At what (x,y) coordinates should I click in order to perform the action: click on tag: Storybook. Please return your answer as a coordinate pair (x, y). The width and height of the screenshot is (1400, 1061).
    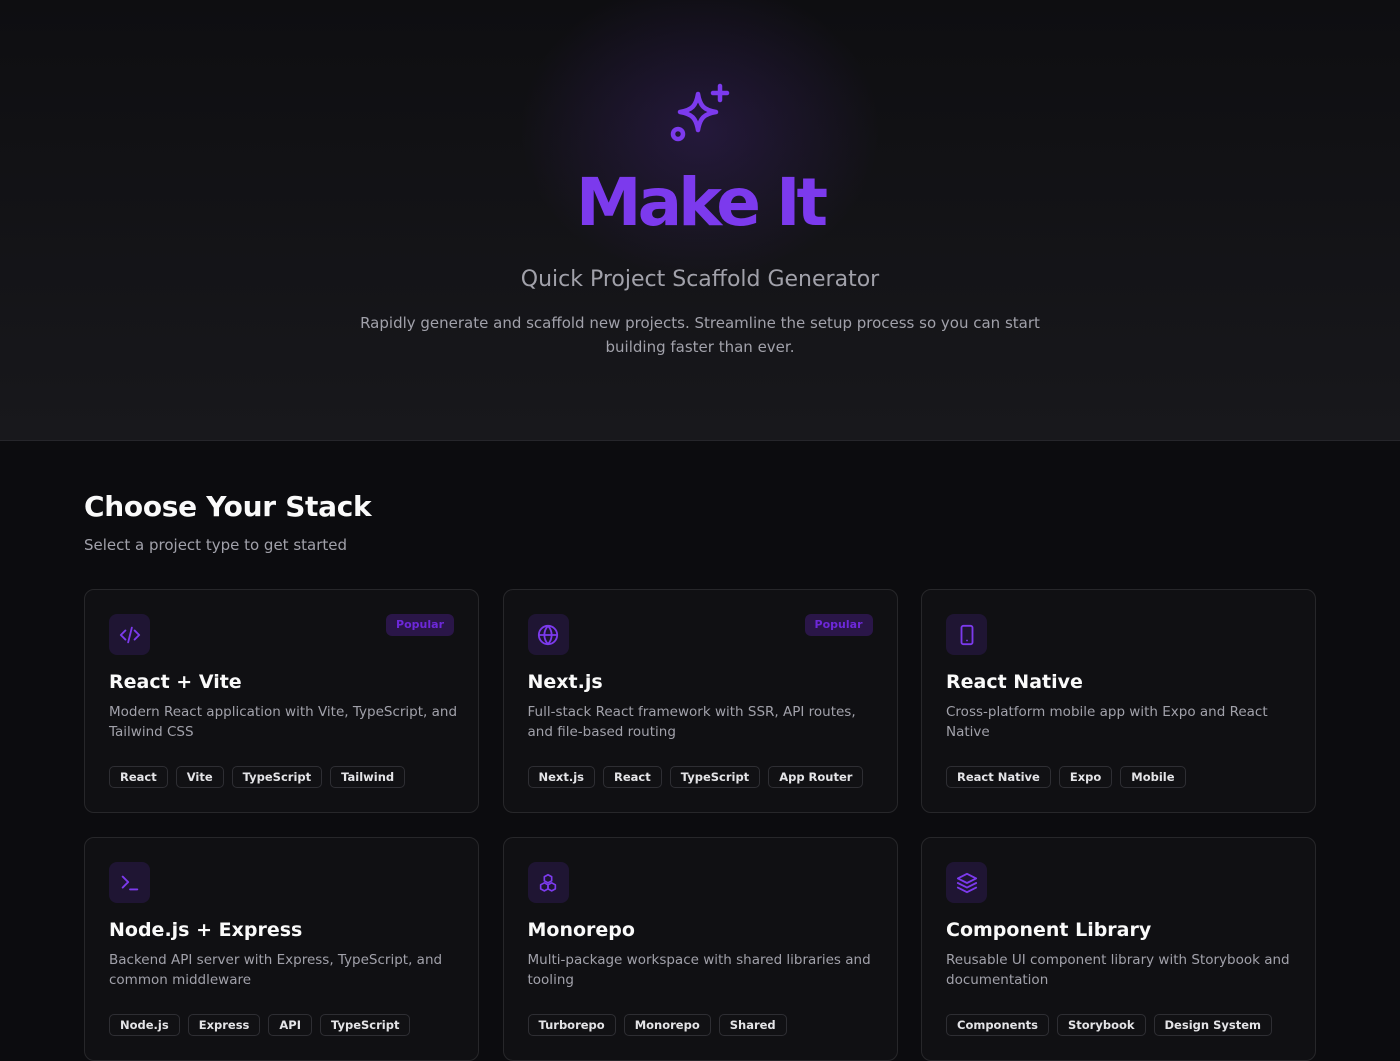
    Looking at the image, I should click on (1101, 1025).